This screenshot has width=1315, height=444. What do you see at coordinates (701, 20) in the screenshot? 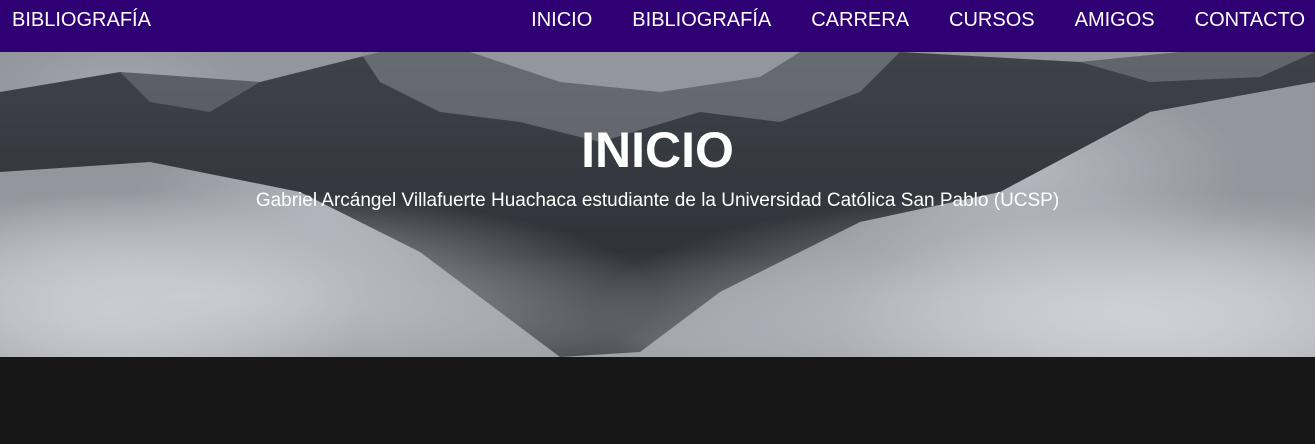
I see `nav-link-bibliografia: BIBLIOGRAFÍA` at bounding box center [701, 20].